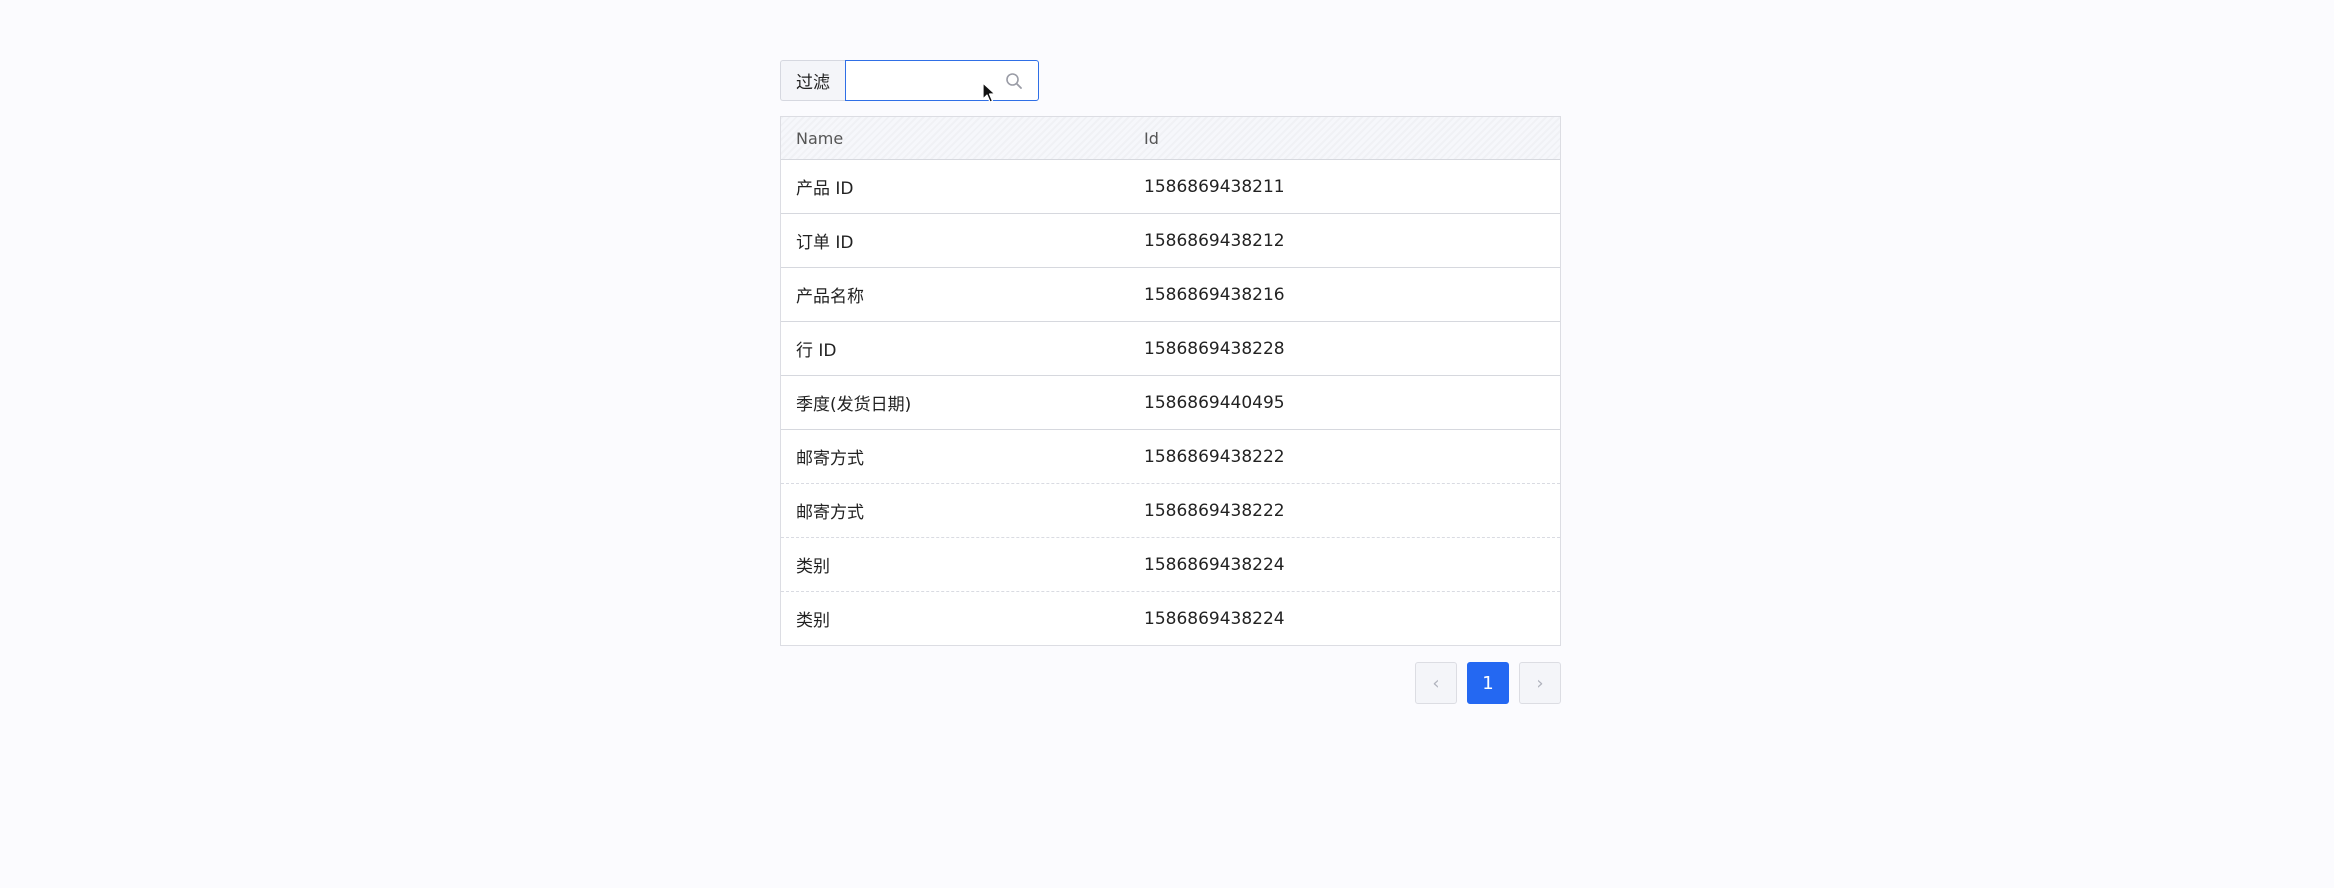 Image resolution: width=2334 pixels, height=888 pixels. What do you see at coordinates (1170, 683) in the screenshot?
I see `pagination: ‹ 1 ›` at bounding box center [1170, 683].